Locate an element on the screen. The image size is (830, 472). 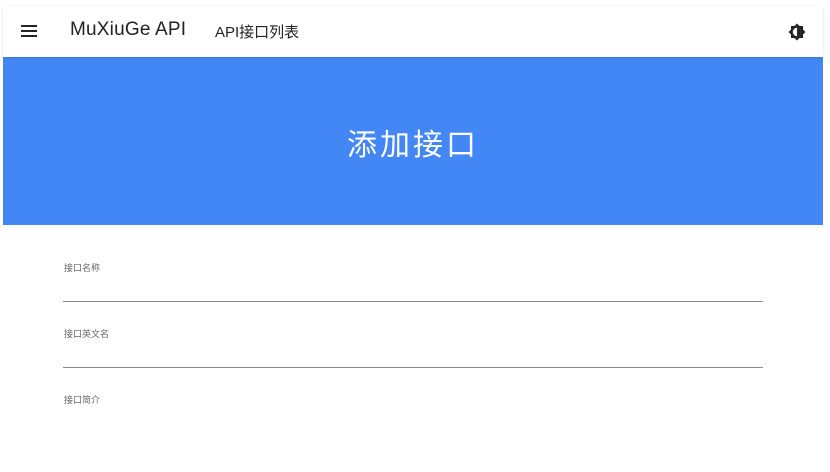
field-label-api-english-name: 接口英文名 is located at coordinates (87, 334).